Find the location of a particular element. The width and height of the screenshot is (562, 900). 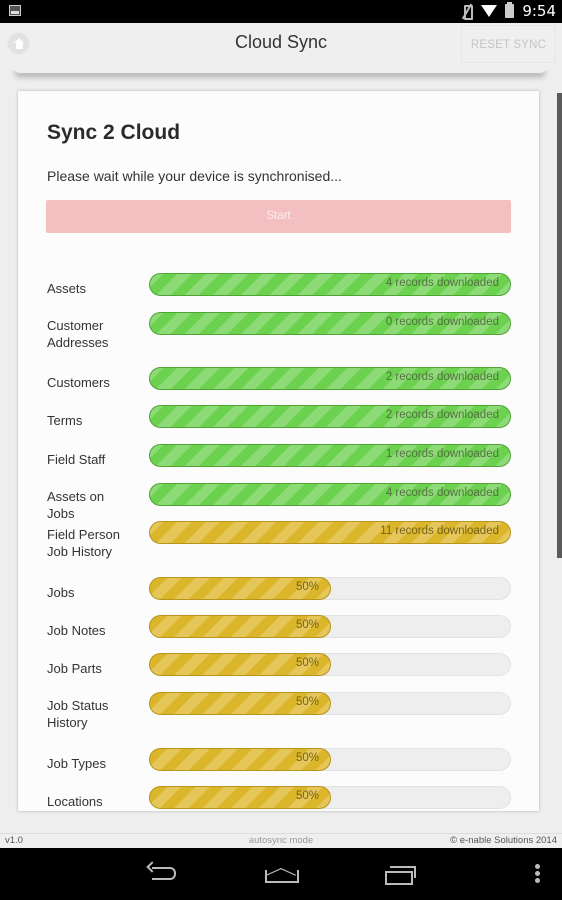

clock: 9:54 is located at coordinates (539, 11).